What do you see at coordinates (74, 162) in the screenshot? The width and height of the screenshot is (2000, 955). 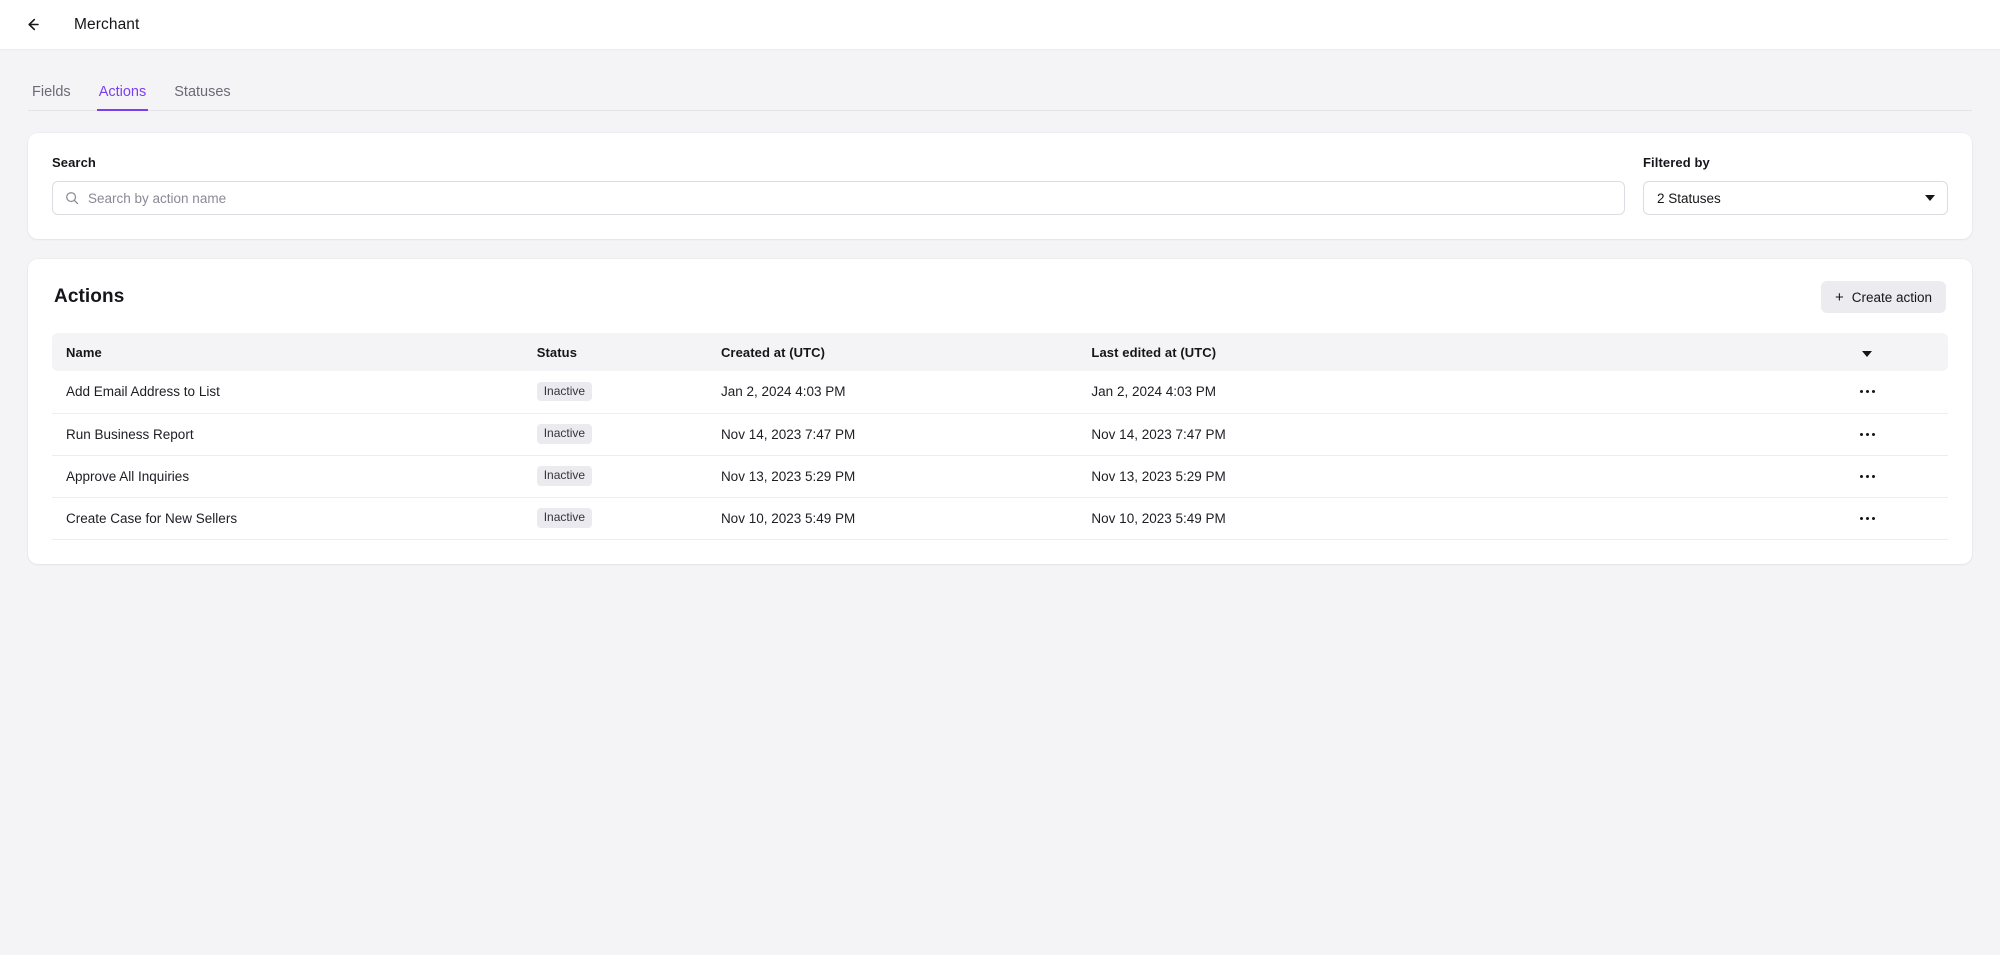 I see `search-label: Search` at bounding box center [74, 162].